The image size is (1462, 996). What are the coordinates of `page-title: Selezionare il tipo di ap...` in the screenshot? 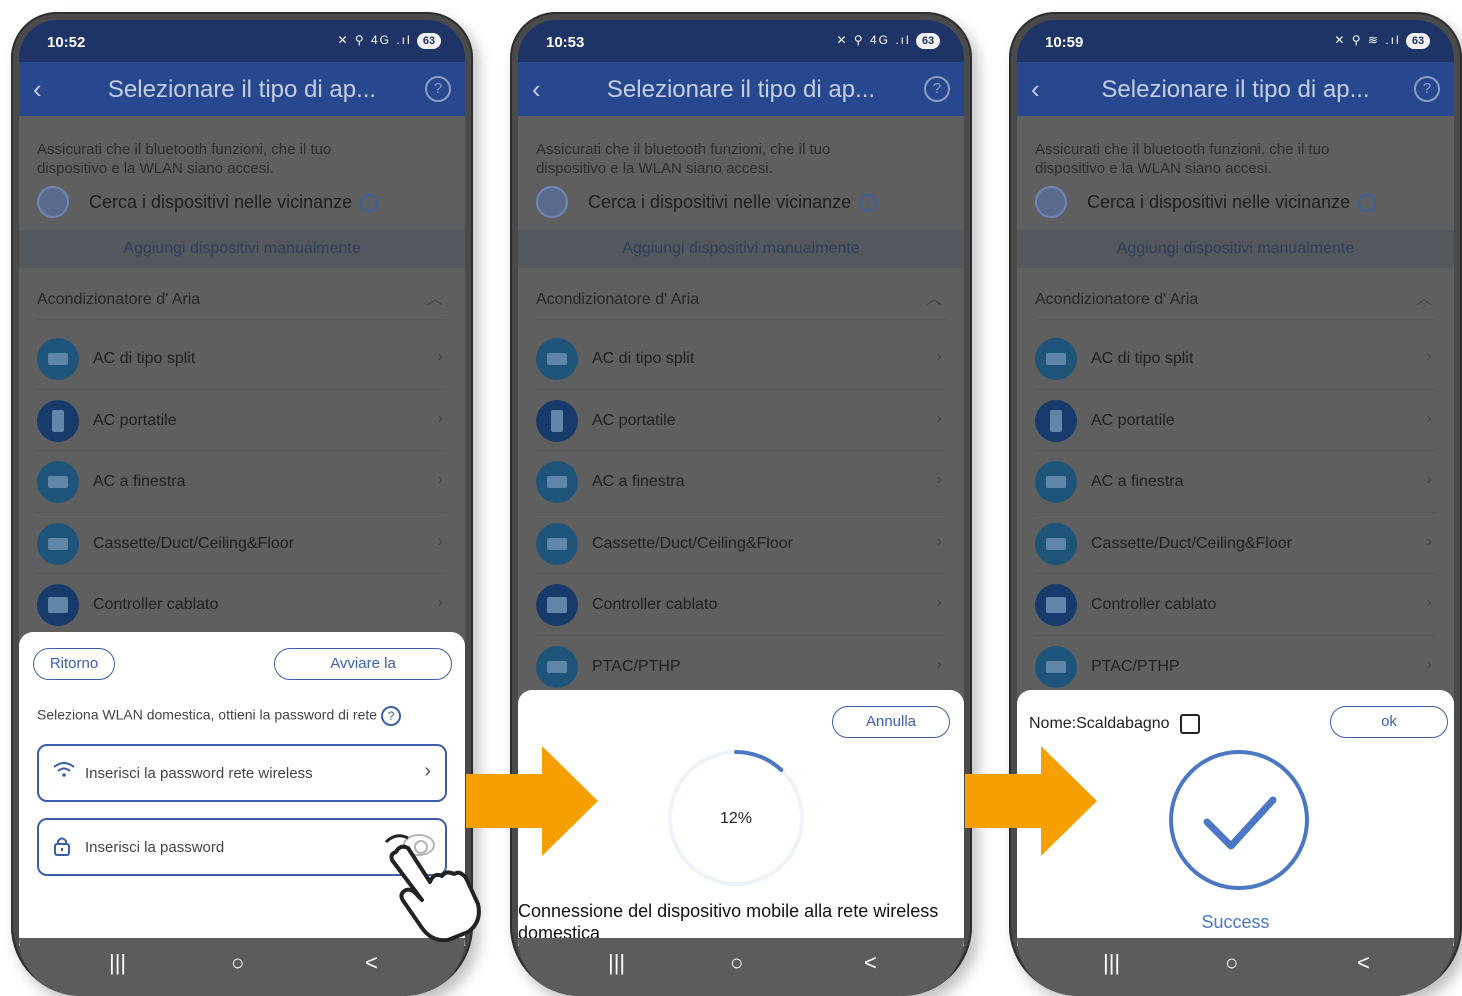 It's located at (741, 89).